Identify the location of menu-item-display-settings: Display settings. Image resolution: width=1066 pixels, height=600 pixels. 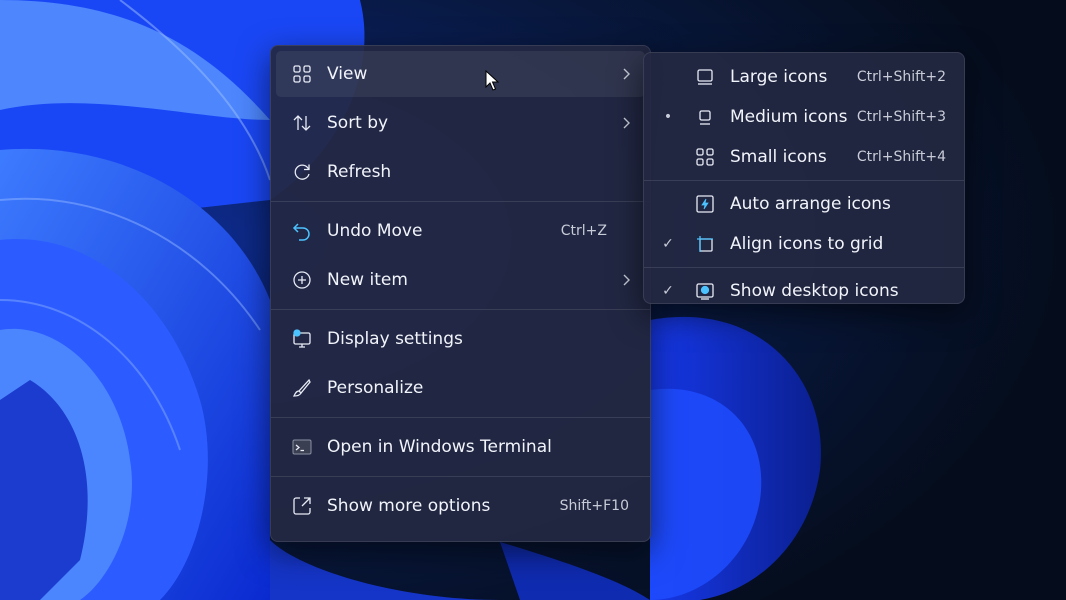
(460, 339).